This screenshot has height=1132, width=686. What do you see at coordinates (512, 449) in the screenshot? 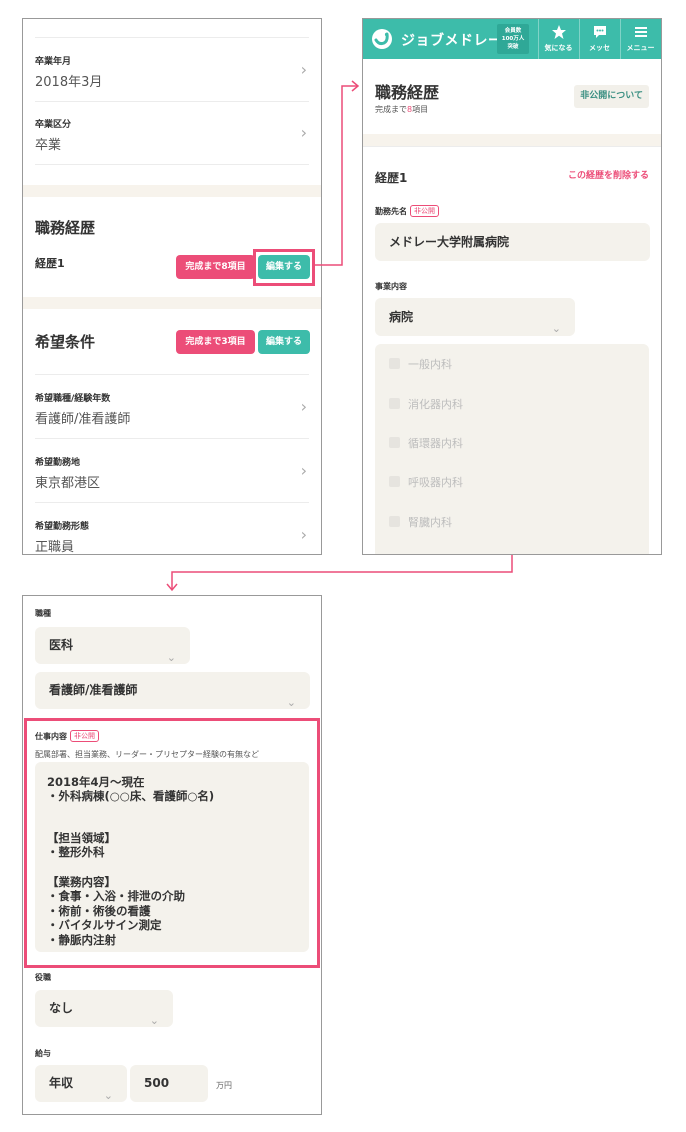
I see `department-checklist: 一般内科 消化器内科 循環器内科 呼吸器内科 腎臓内科` at bounding box center [512, 449].